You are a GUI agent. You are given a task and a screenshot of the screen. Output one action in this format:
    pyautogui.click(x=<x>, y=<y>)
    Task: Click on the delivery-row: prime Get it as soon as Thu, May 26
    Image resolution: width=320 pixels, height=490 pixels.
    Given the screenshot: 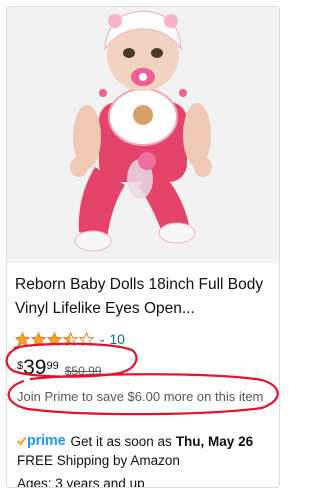 What is the action you would take?
    pyautogui.click(x=135, y=441)
    